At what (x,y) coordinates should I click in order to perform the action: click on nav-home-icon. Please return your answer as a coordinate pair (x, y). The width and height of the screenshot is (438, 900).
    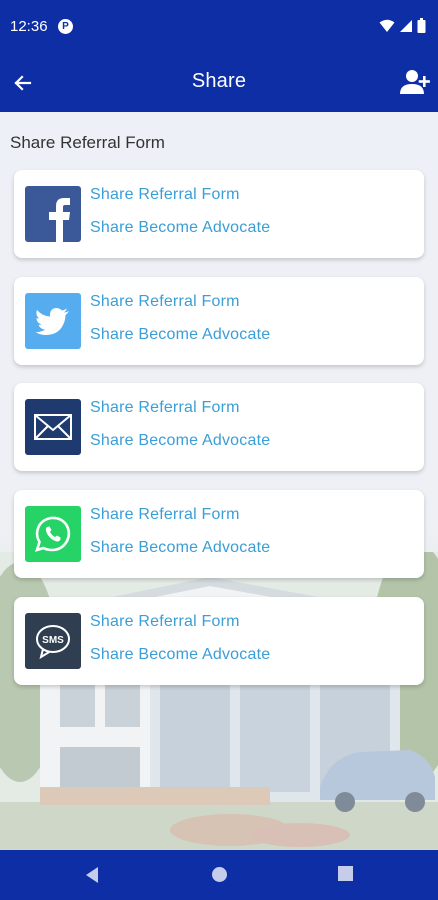
    Looking at the image, I should click on (219, 874).